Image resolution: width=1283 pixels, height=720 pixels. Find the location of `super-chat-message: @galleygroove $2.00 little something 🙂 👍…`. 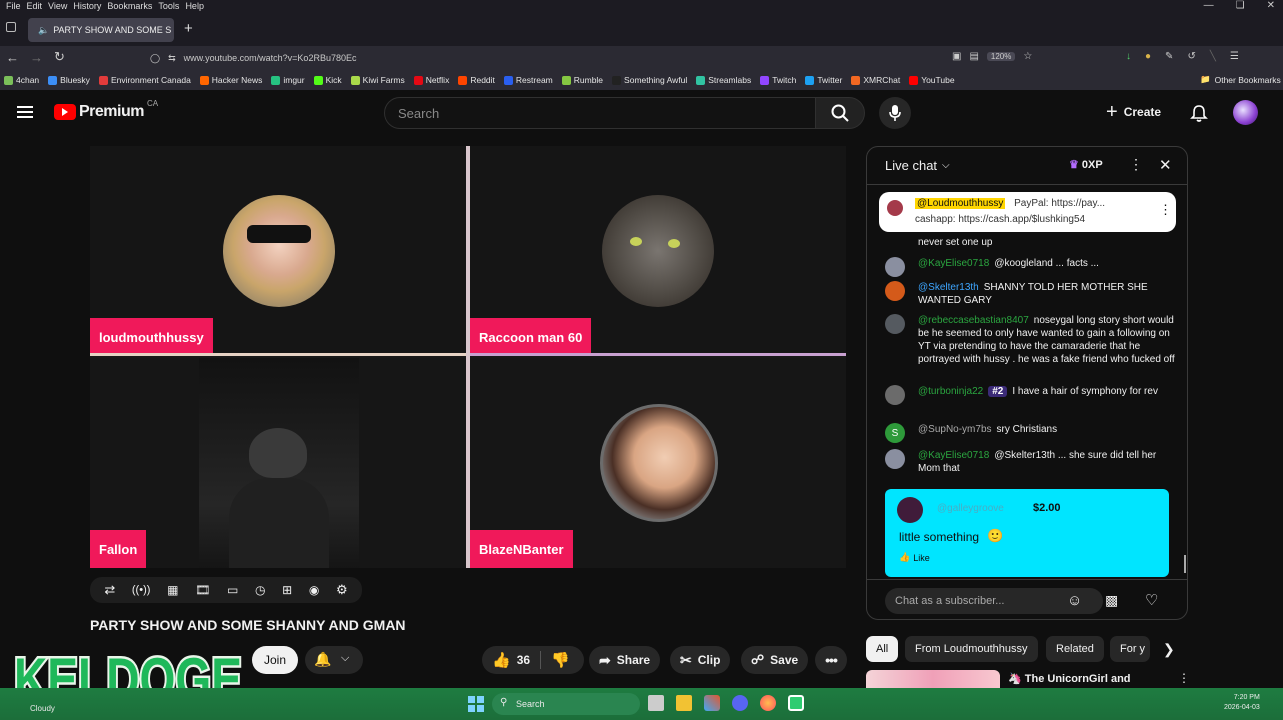

super-chat-message: @galleygroove $2.00 little something 🙂 👍… is located at coordinates (1027, 533).